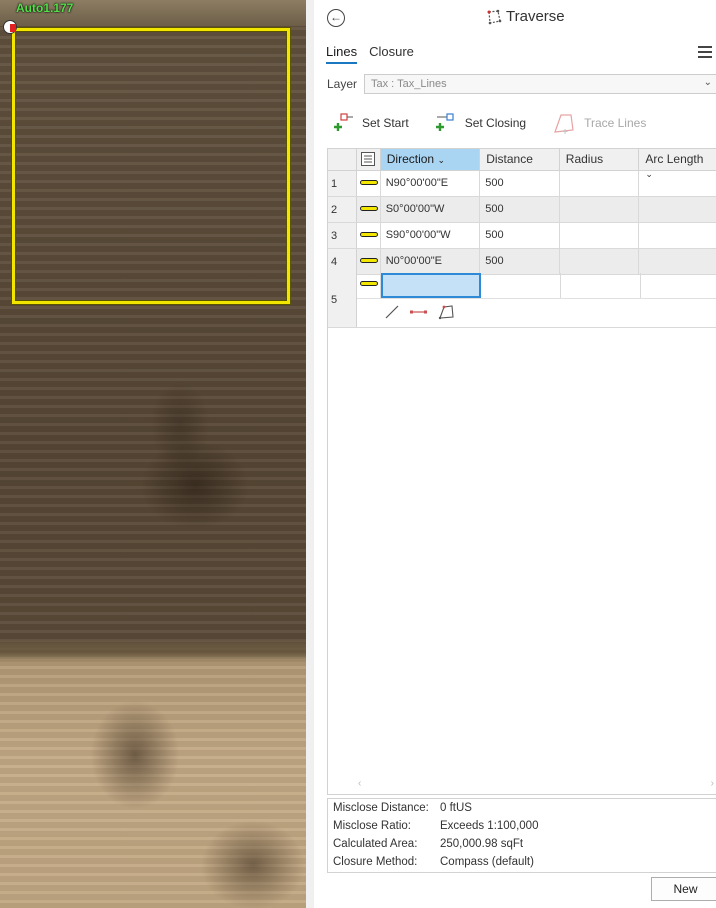  I want to click on field-edge, so click(153, 651).